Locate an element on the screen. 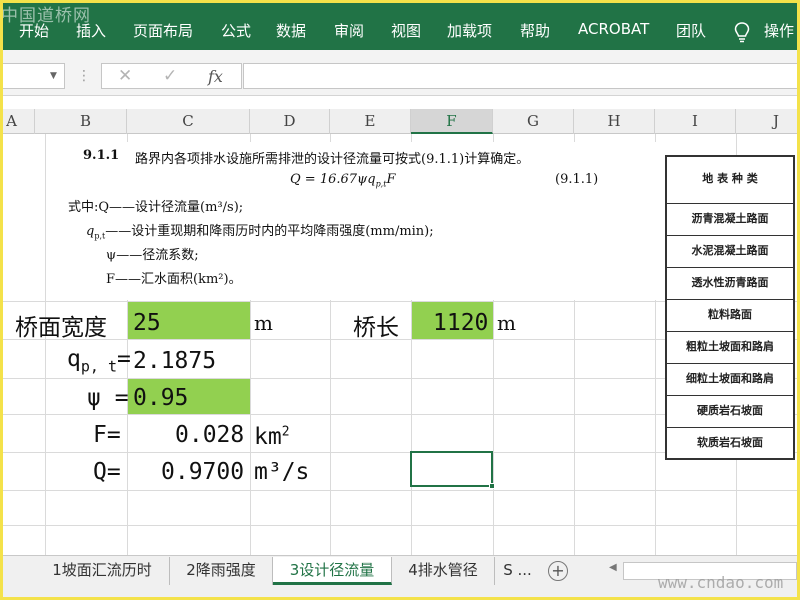  column-header-h: H is located at coordinates (614, 121).